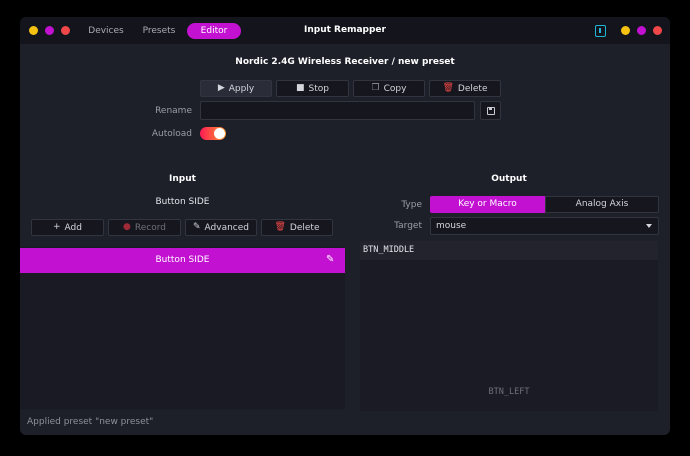 The image size is (690, 456). Describe the element at coordinates (173, 111) in the screenshot. I see `rename-label: Rename` at that location.